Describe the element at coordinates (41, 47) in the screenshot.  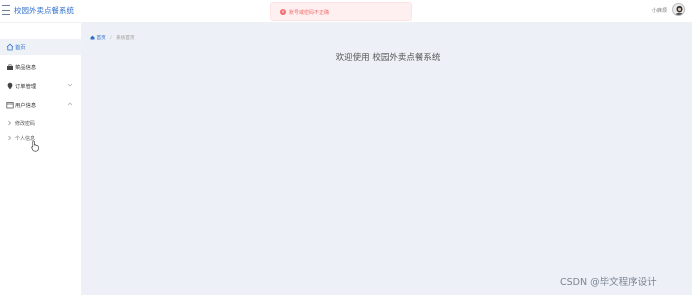
I see `sidebar-item-home: 首页` at that location.